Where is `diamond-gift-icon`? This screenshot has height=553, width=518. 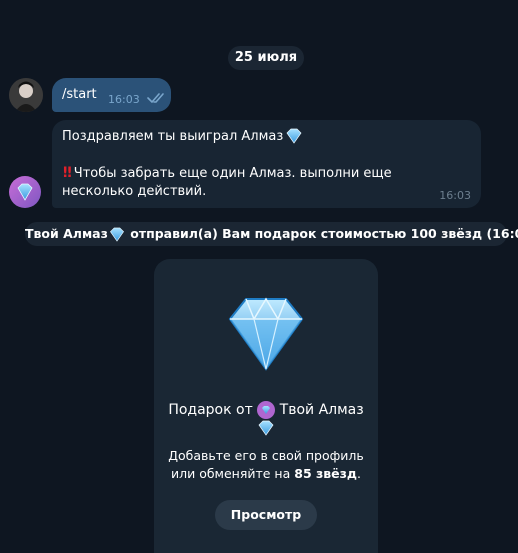 diamond-gift-icon is located at coordinates (266, 334).